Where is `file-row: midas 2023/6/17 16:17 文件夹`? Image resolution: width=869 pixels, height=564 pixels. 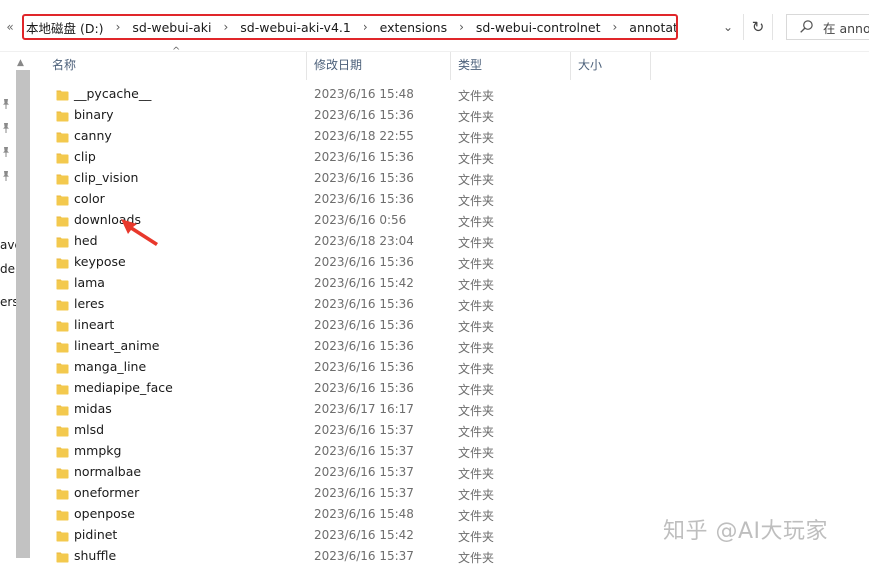 file-row: midas 2023/6/17 16:17 文件夹 is located at coordinates (294, 409).